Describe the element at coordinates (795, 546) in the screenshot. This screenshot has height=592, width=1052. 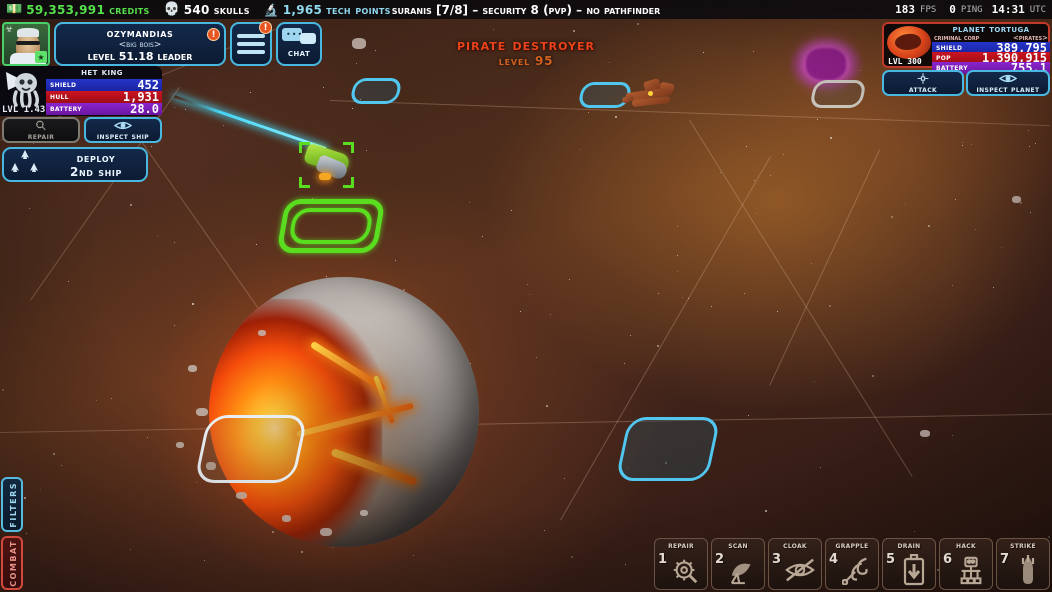
I see `ability-label: Cloak` at that location.